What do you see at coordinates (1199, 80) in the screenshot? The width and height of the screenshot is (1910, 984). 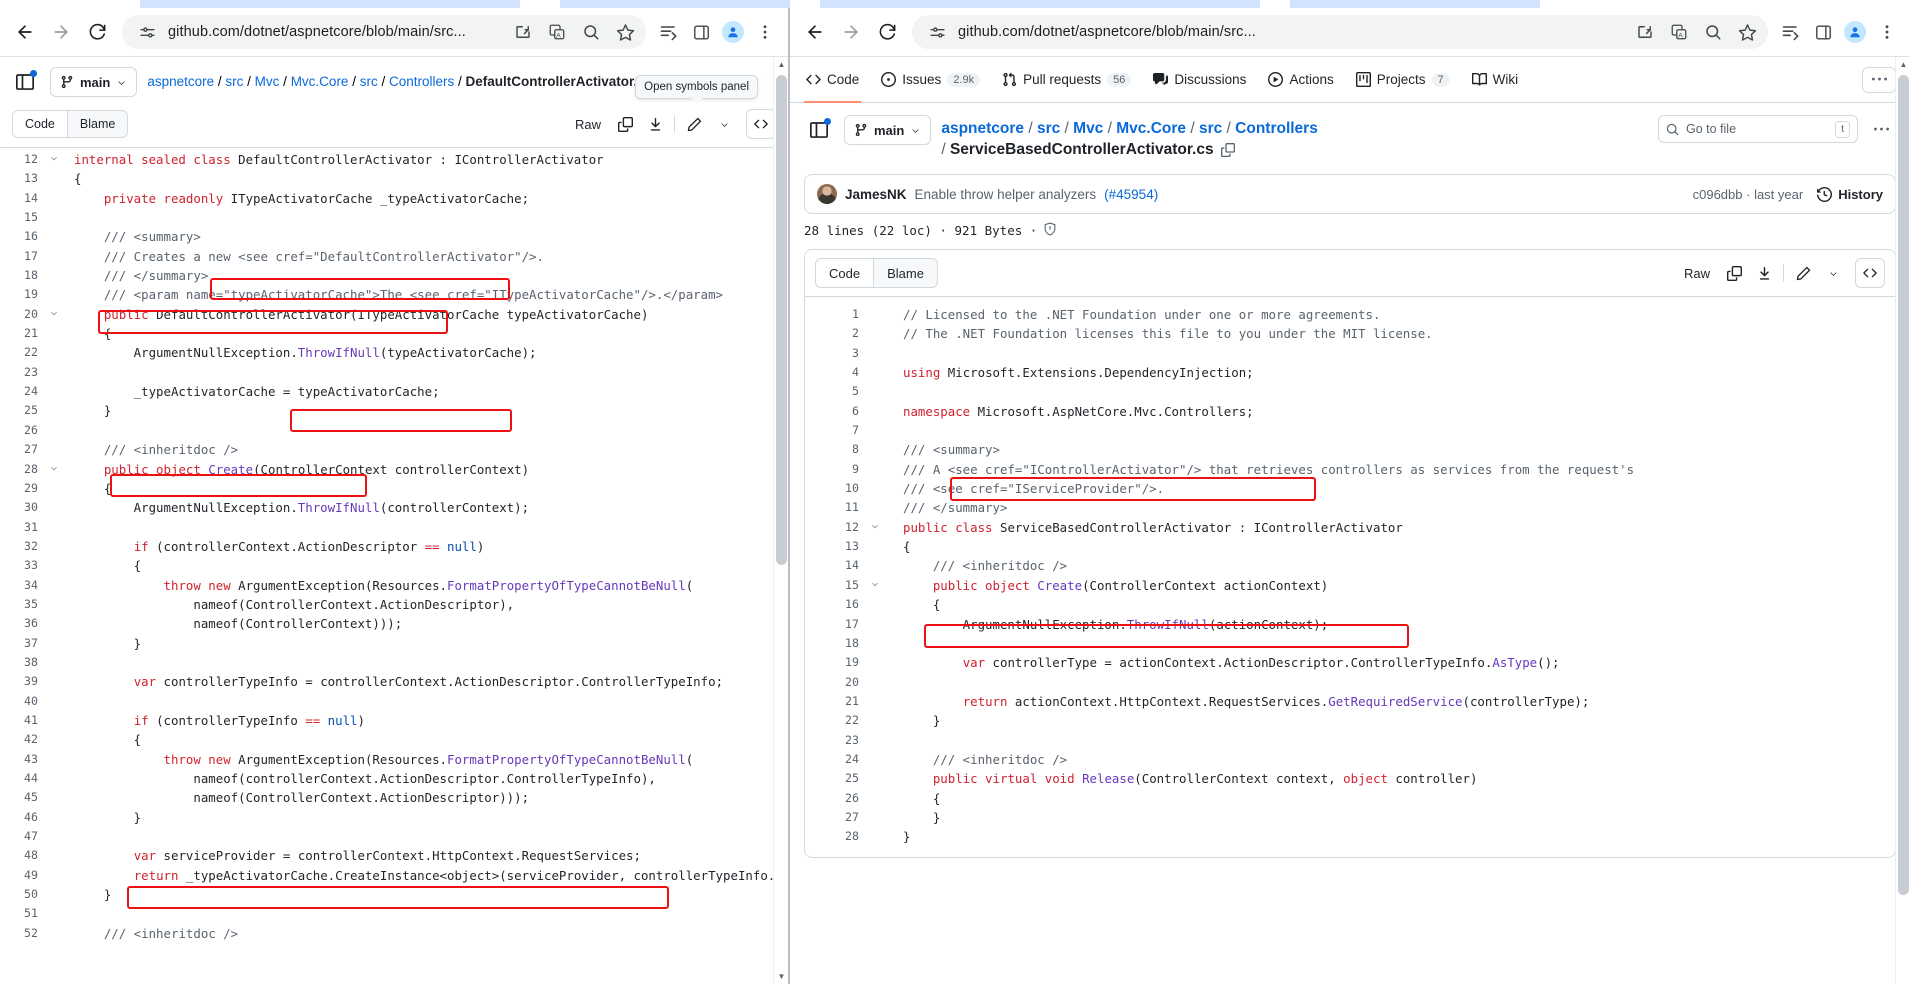 I see `nav-item-discussions: Discussions` at bounding box center [1199, 80].